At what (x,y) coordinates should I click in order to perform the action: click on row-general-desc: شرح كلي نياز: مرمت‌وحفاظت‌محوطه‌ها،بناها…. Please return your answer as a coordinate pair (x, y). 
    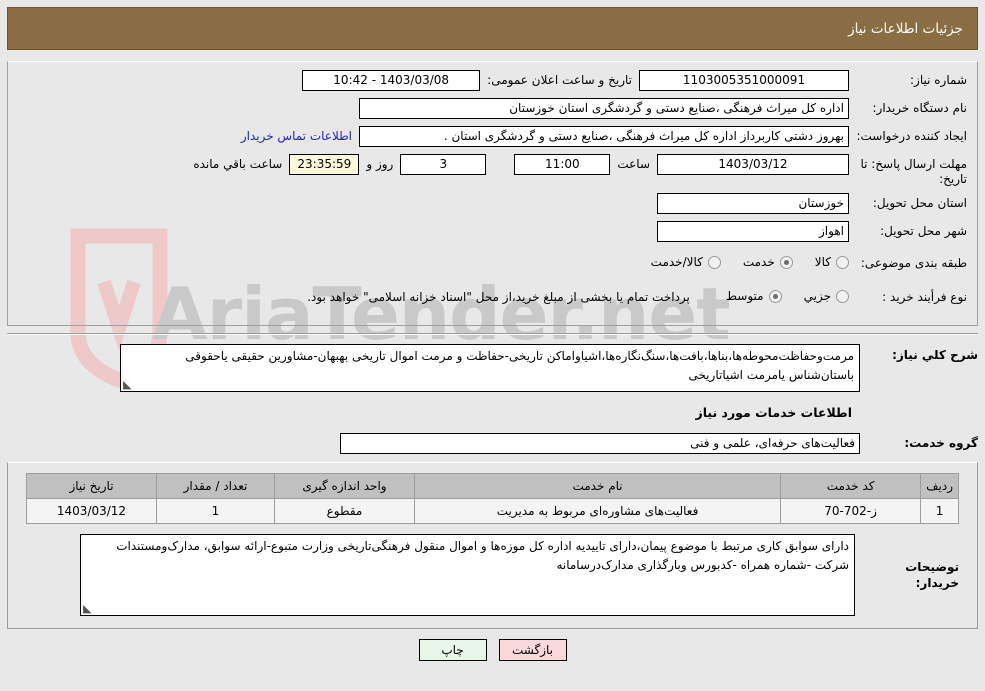
    Looking at the image, I should click on (492, 368).